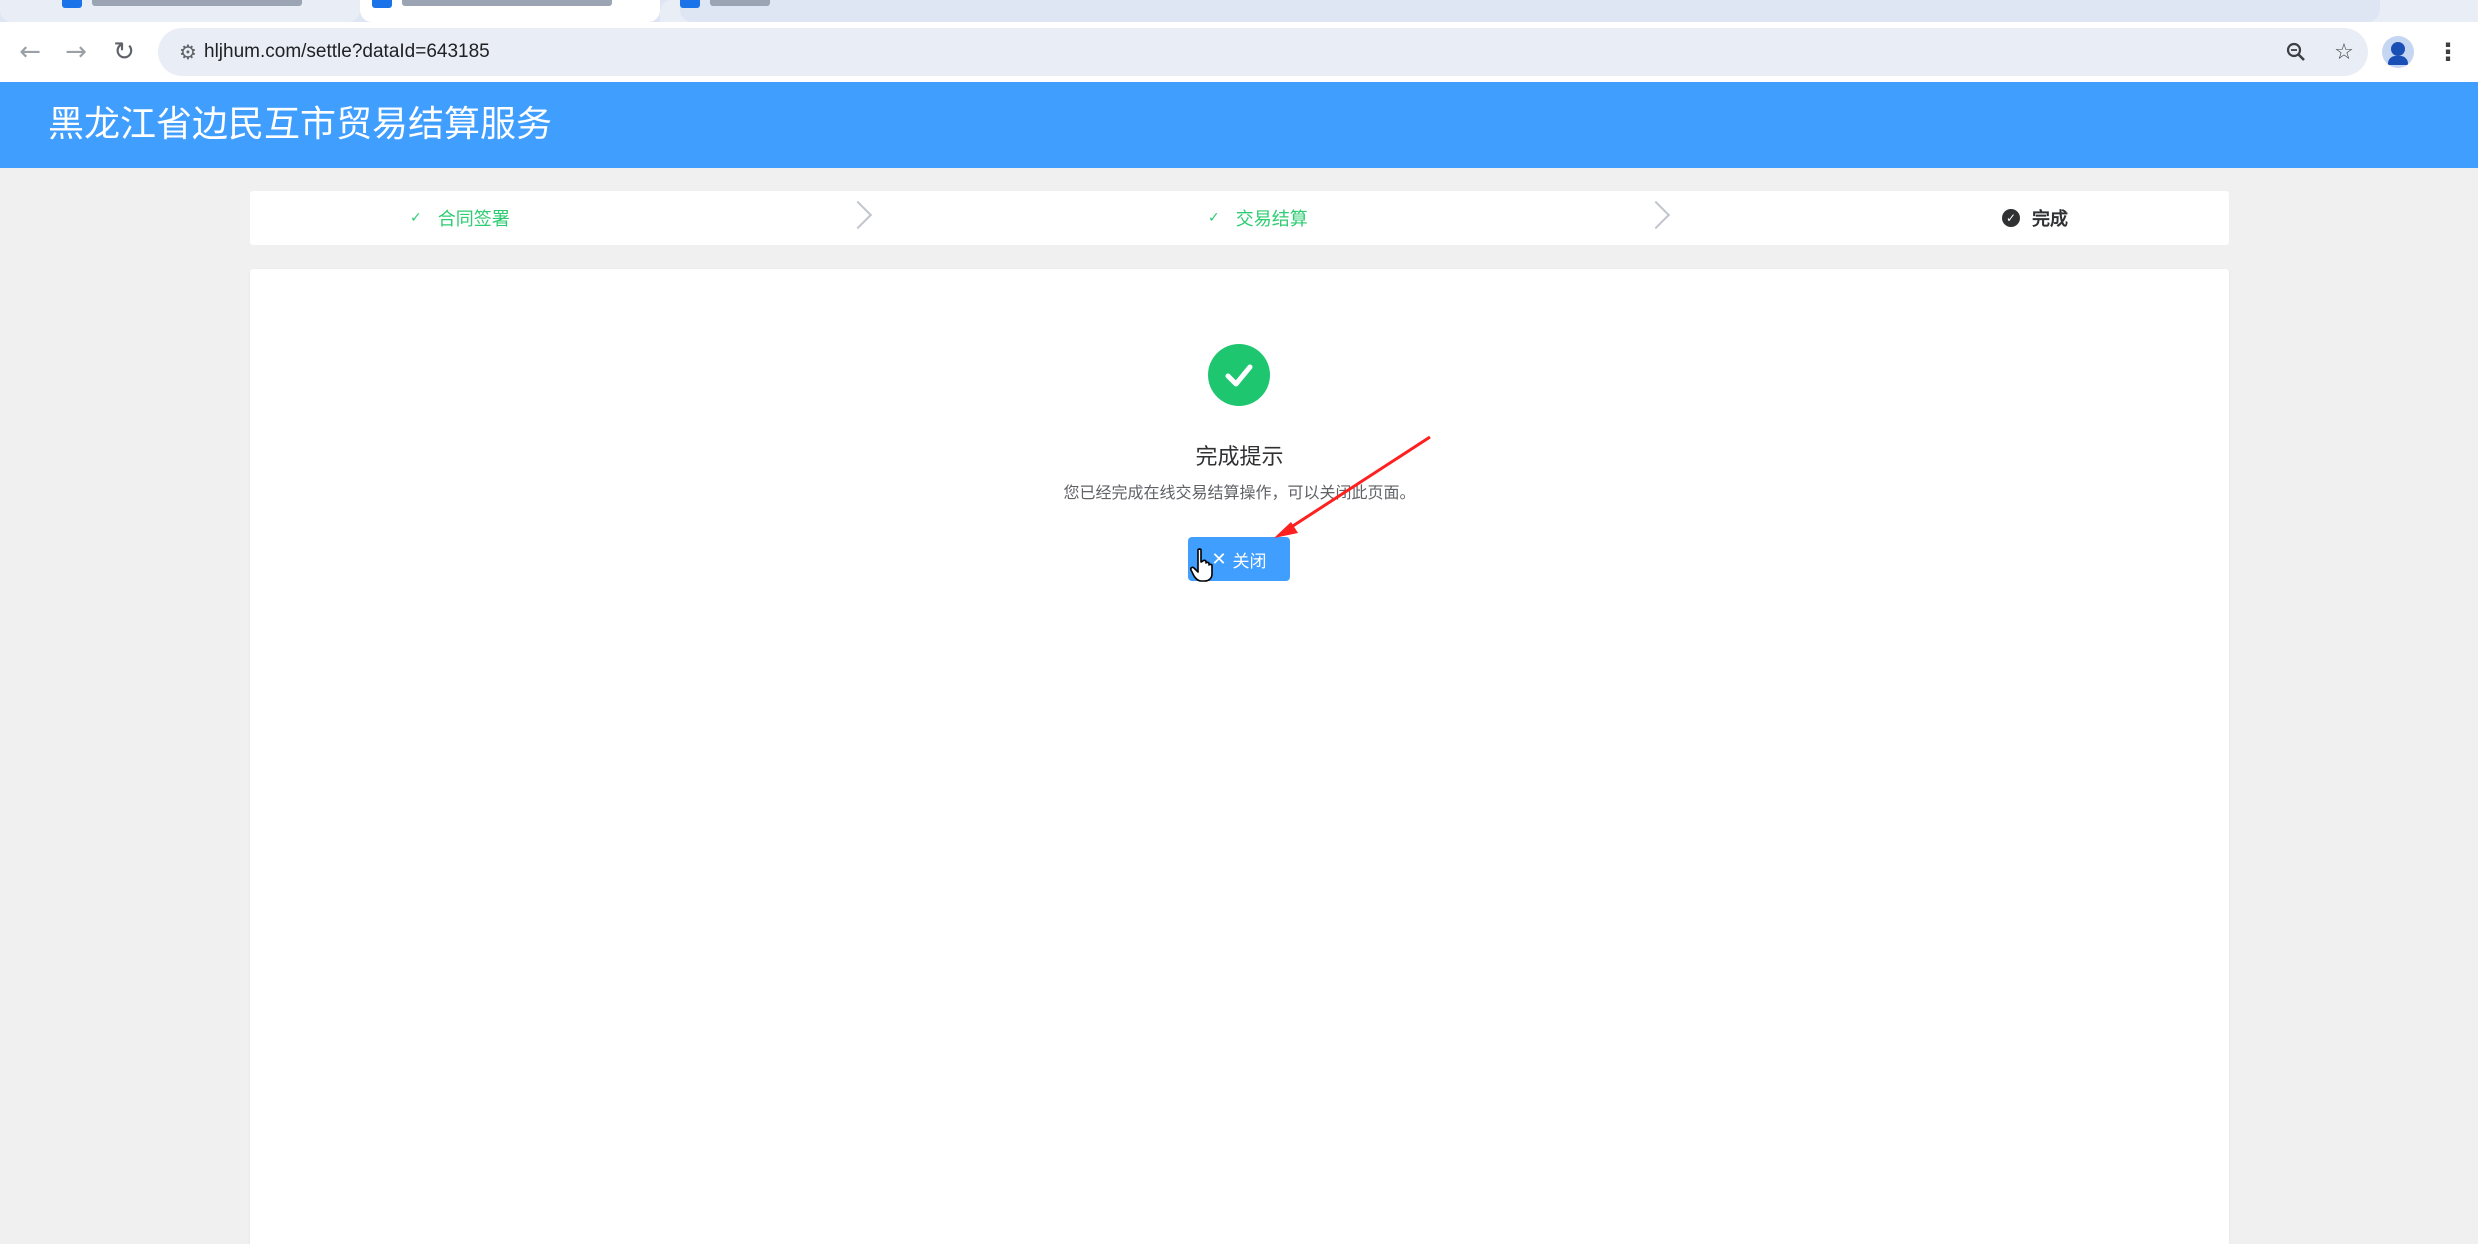 The width and height of the screenshot is (2478, 1244). Describe the element at coordinates (2398, 52) in the screenshot. I see `profile-icon` at that location.